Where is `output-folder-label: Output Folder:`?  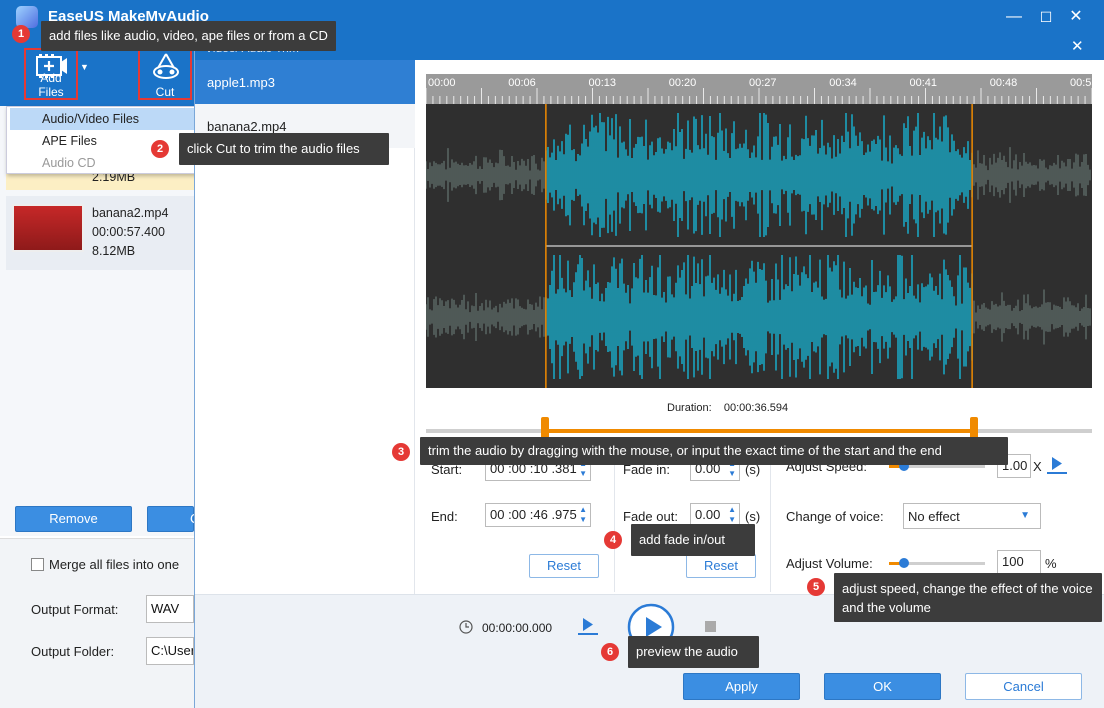
output-folder-label: Output Folder: is located at coordinates (73, 651).